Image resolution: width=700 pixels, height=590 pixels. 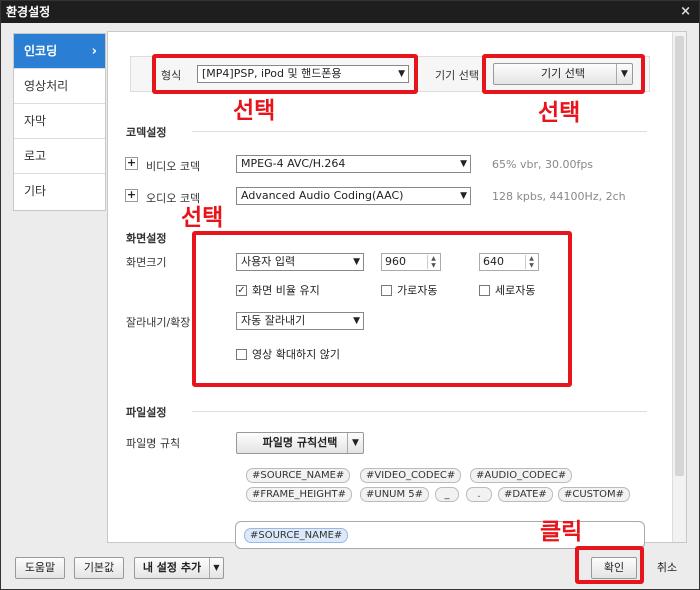 I want to click on highlight-format, so click(x=285, y=74).